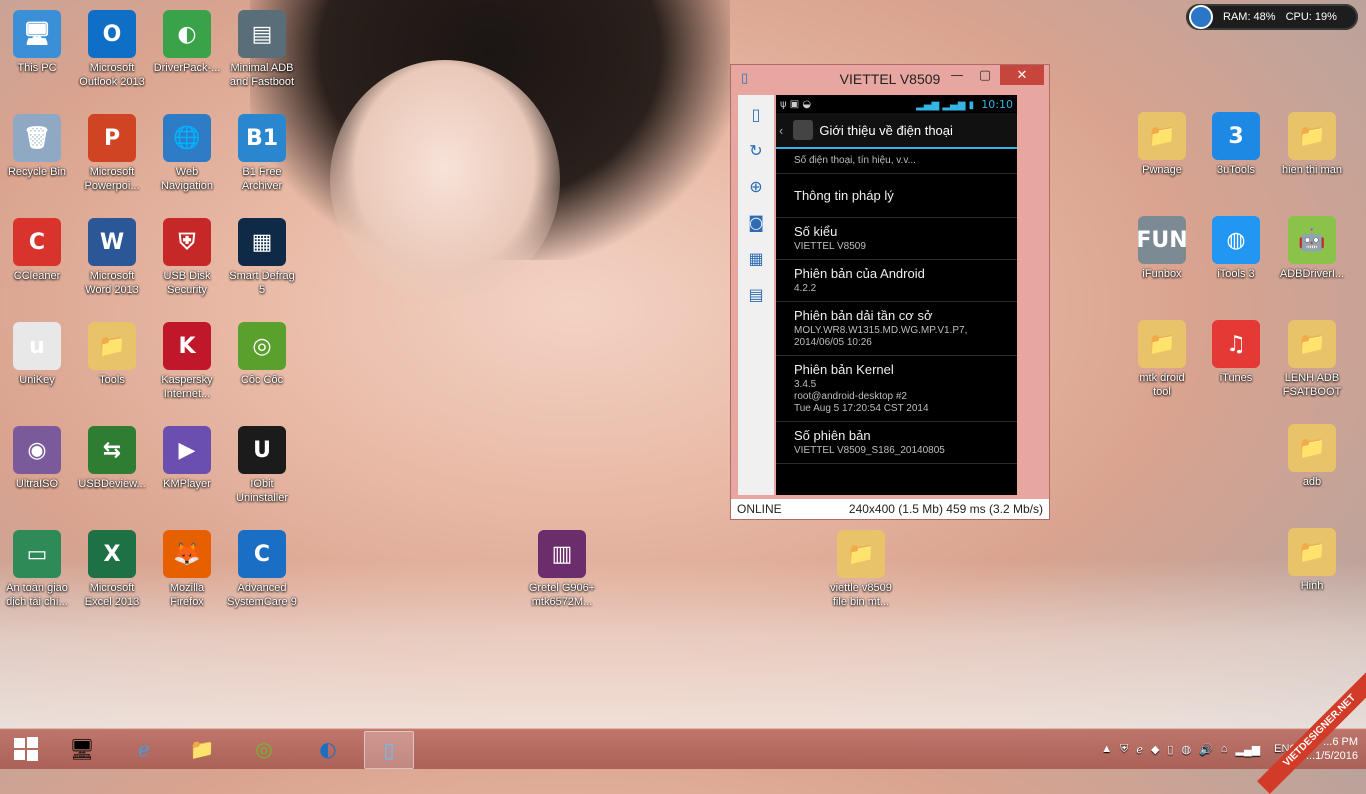 This screenshot has height=794, width=1366. What do you see at coordinates (756, 222) in the screenshot?
I see `camera-icon: ◙` at bounding box center [756, 222].